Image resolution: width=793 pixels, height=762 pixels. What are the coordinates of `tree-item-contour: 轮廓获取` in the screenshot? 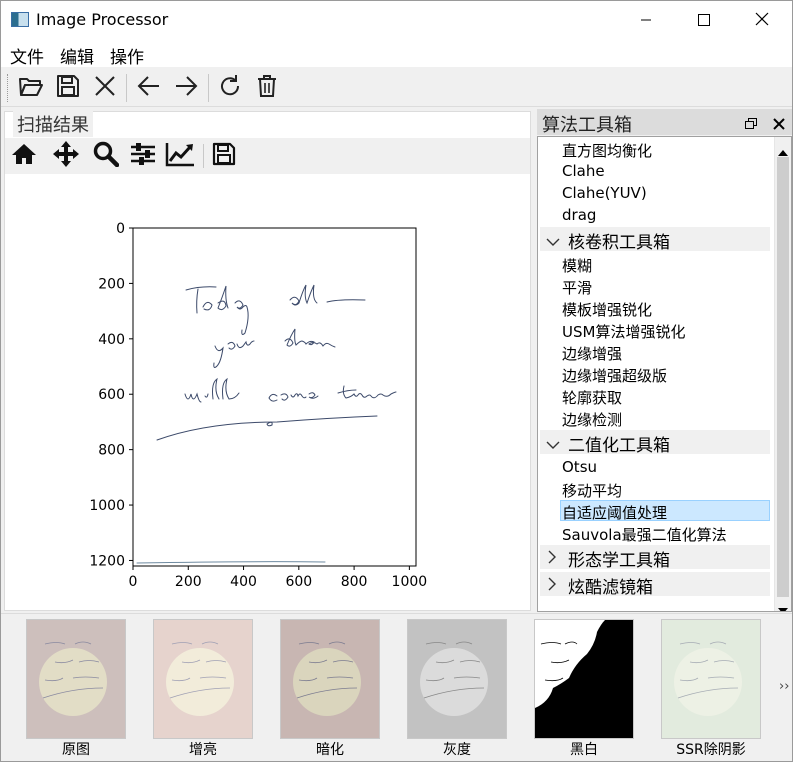 It's located at (592, 397).